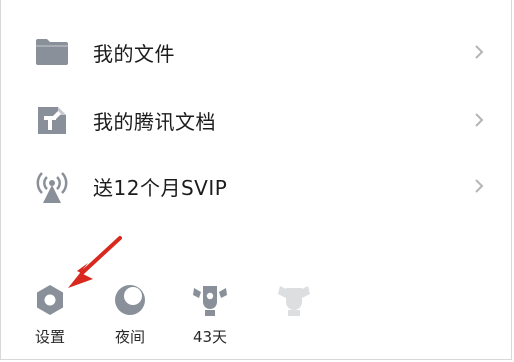  I want to click on menu-item-label: 送12个月SVIP, so click(160, 187).